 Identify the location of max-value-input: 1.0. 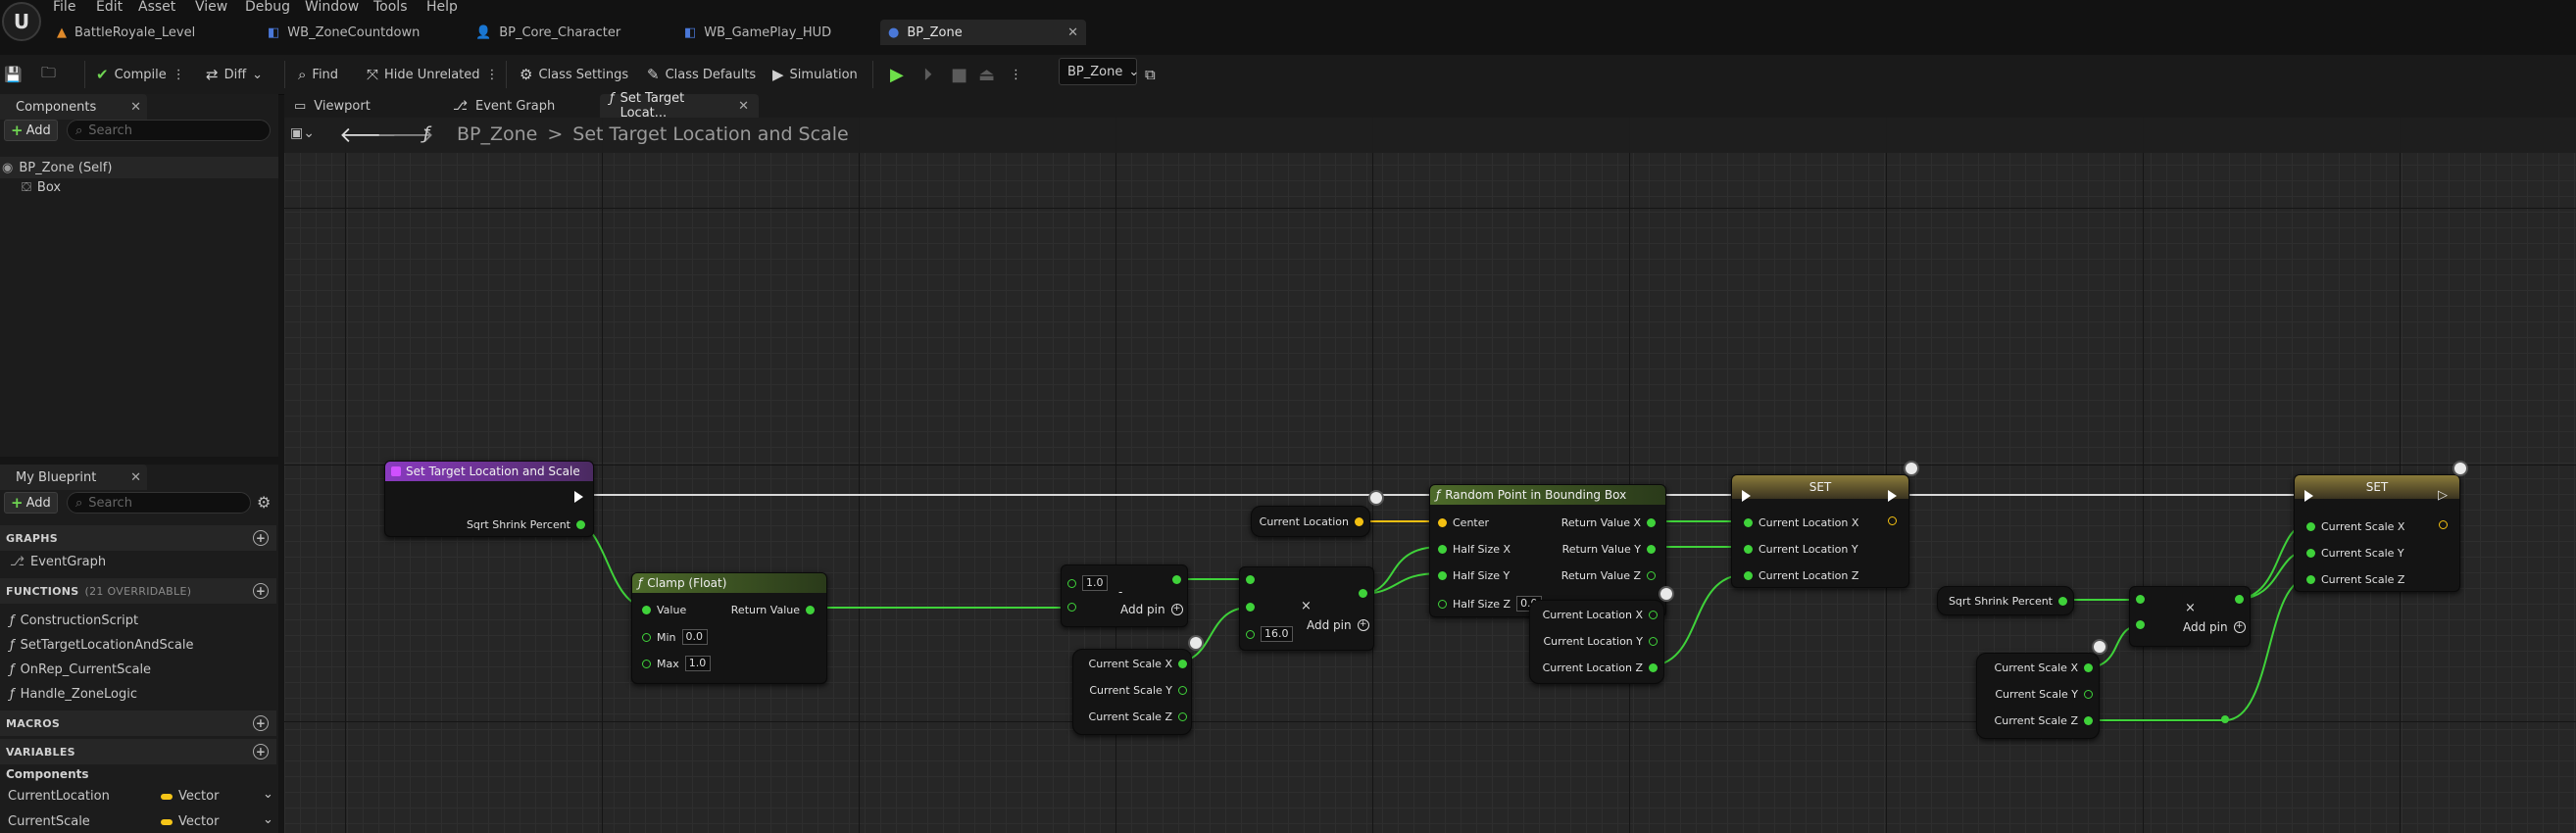
(697, 663).